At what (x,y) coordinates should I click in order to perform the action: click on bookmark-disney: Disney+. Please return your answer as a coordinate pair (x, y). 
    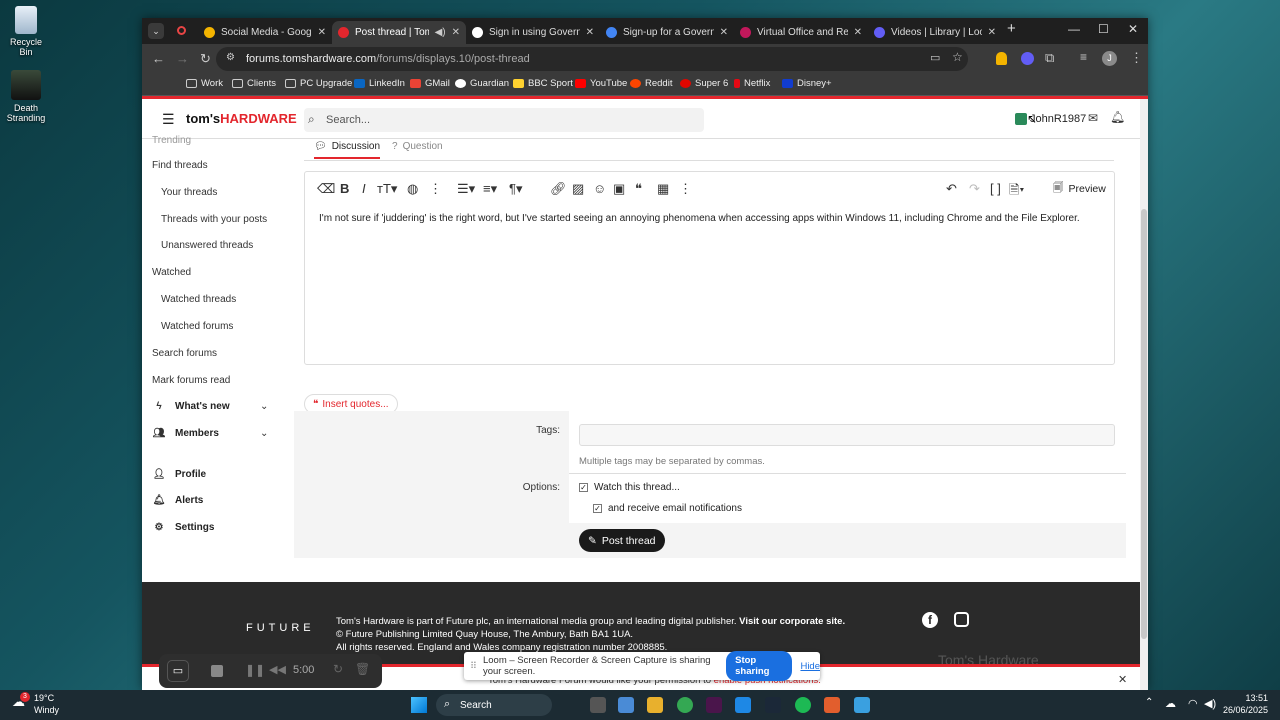
    Looking at the image, I should click on (807, 83).